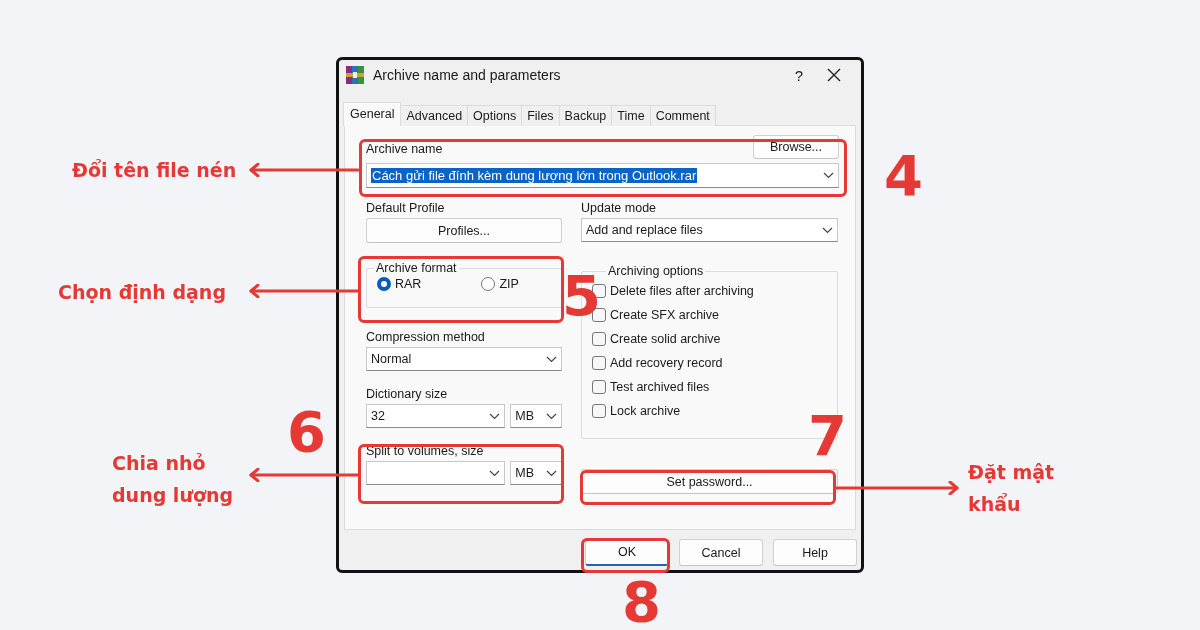 This screenshot has height=630, width=1200. Describe the element at coordinates (709, 339) in the screenshot. I see `checkbox-option: Create solid archive` at that location.